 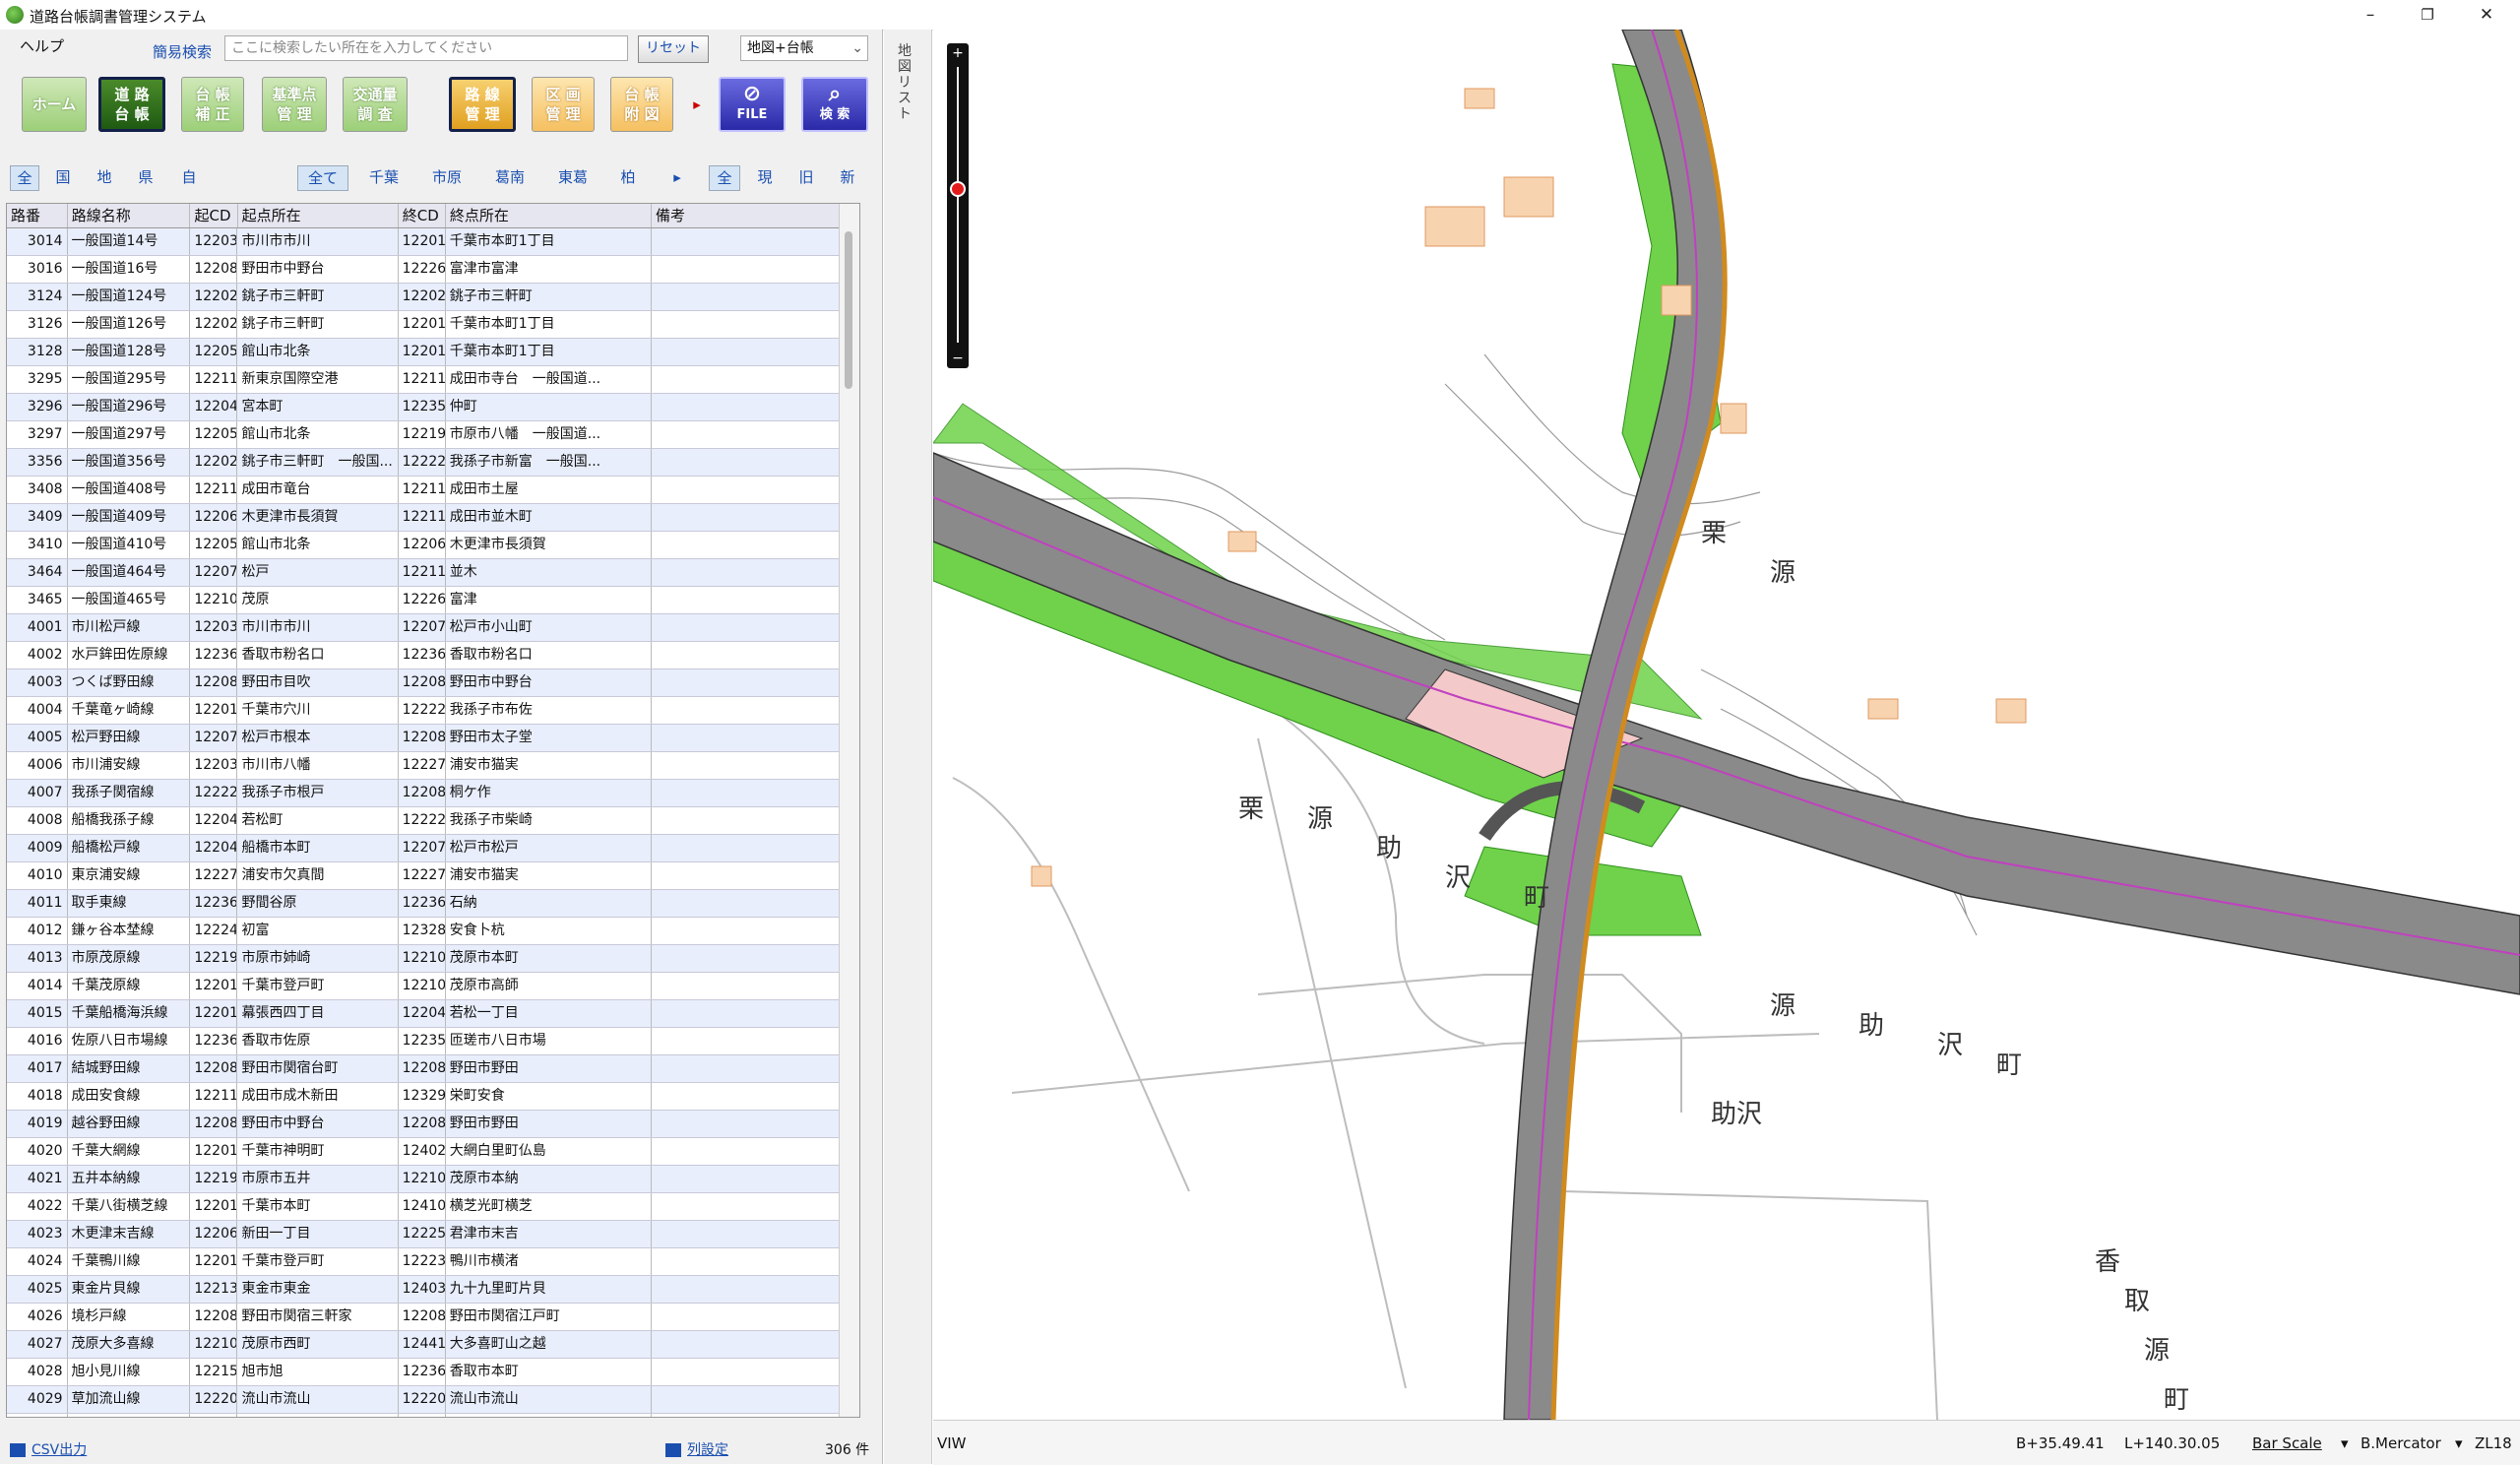 I want to click on table-row: 4022 千葉八街横芝線 12201 千葉市本町 12410 横芝光町横芝, so click(x=433, y=1207).